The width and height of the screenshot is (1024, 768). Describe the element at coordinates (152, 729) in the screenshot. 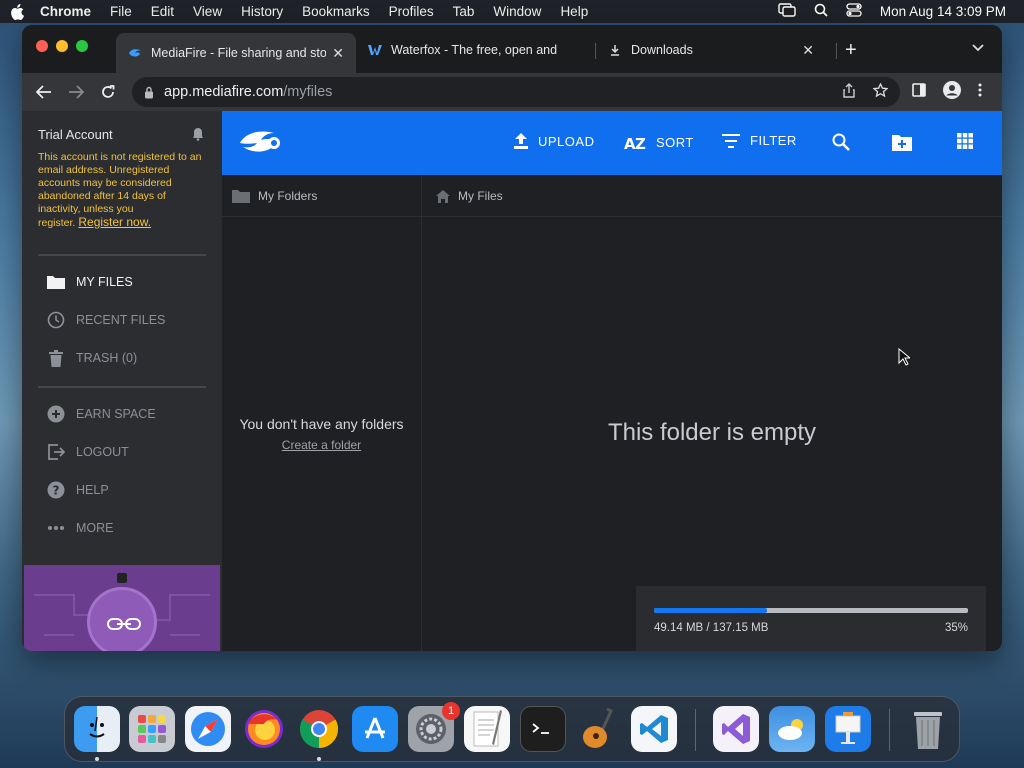

I see `launchpad-icon` at that location.